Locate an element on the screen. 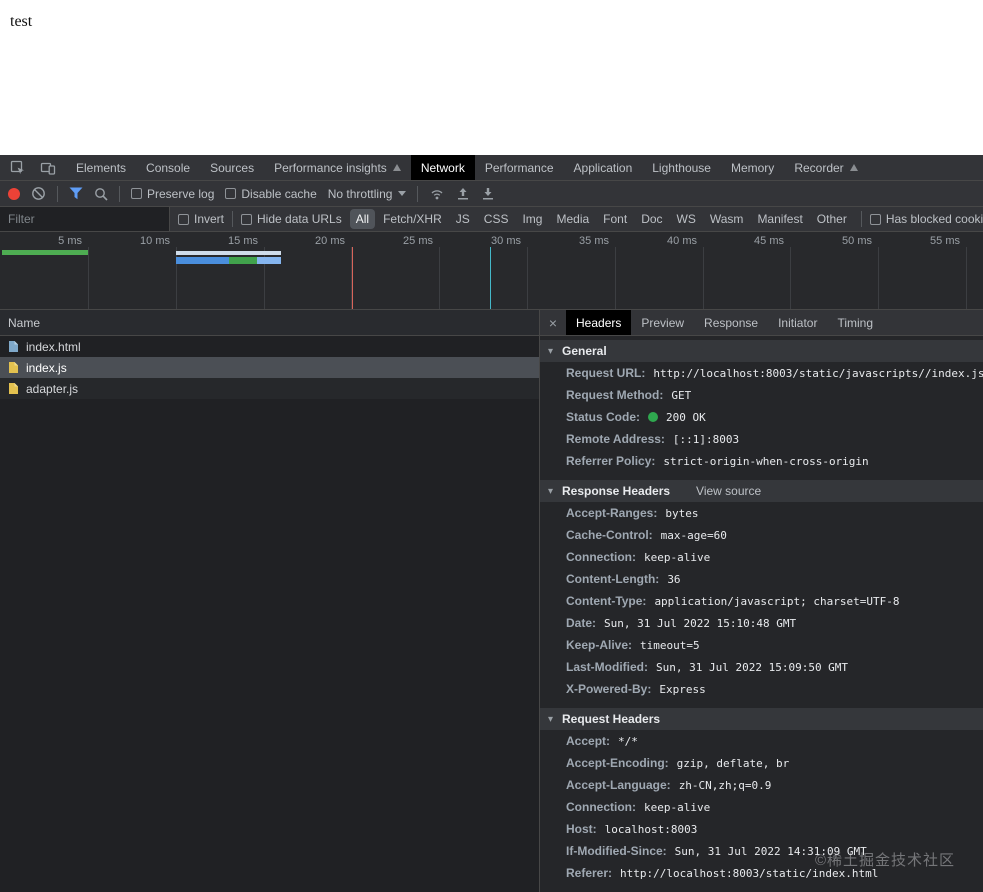 The width and height of the screenshot is (983, 892). invert-checkbox: Invert is located at coordinates (201, 219).